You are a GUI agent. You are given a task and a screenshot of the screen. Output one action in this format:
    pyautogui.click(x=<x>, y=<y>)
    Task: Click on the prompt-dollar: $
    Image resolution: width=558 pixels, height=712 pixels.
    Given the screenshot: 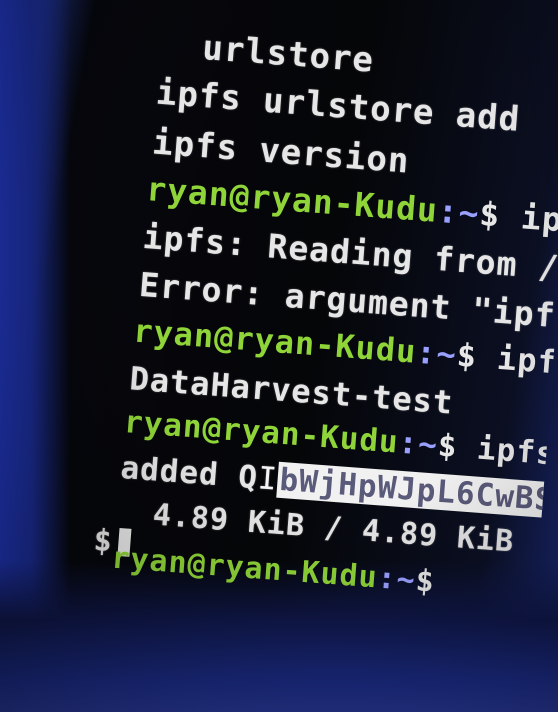 What is the action you would take?
    pyautogui.click(x=425, y=581)
    